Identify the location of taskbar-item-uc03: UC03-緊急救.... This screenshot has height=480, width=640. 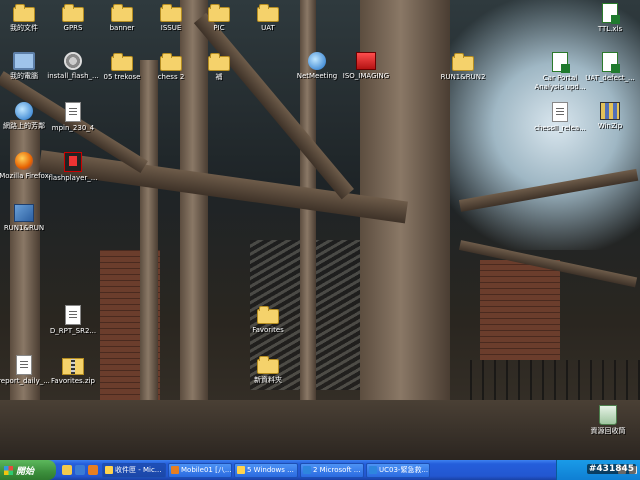
(398, 470).